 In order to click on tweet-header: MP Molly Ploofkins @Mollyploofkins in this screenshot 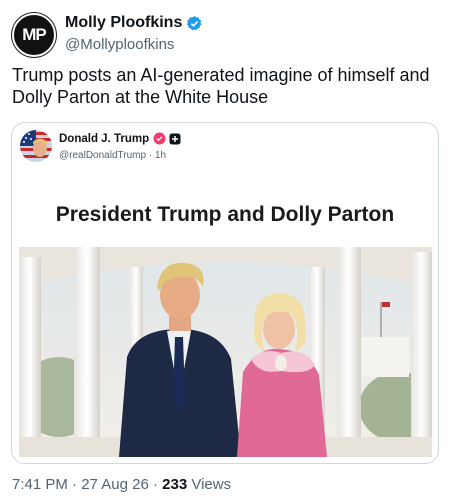, I will do `click(107, 35)`.